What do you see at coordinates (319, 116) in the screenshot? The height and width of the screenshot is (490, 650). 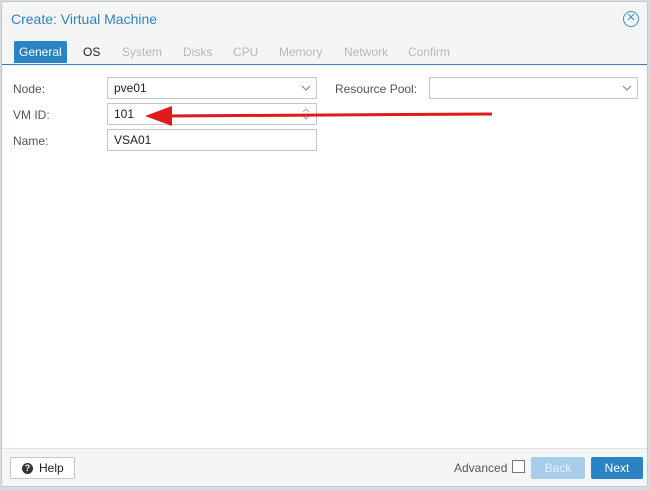 I see `annotation-arrow-icon` at bounding box center [319, 116].